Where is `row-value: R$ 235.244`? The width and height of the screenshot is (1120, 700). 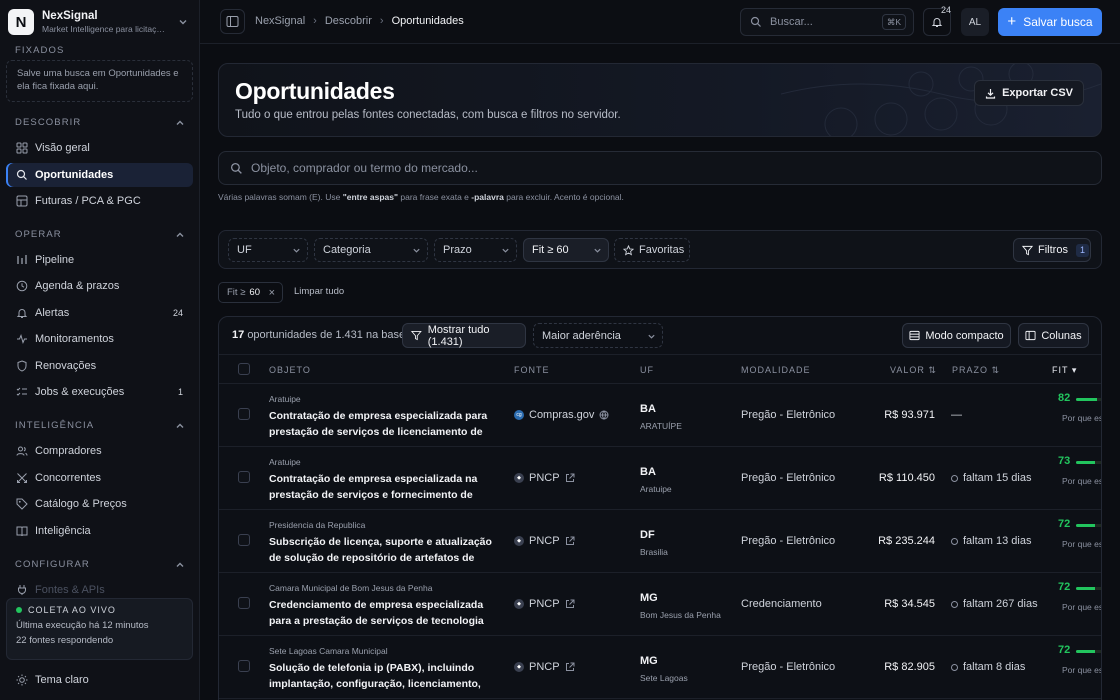
row-value: R$ 235.244 is located at coordinates (906, 541).